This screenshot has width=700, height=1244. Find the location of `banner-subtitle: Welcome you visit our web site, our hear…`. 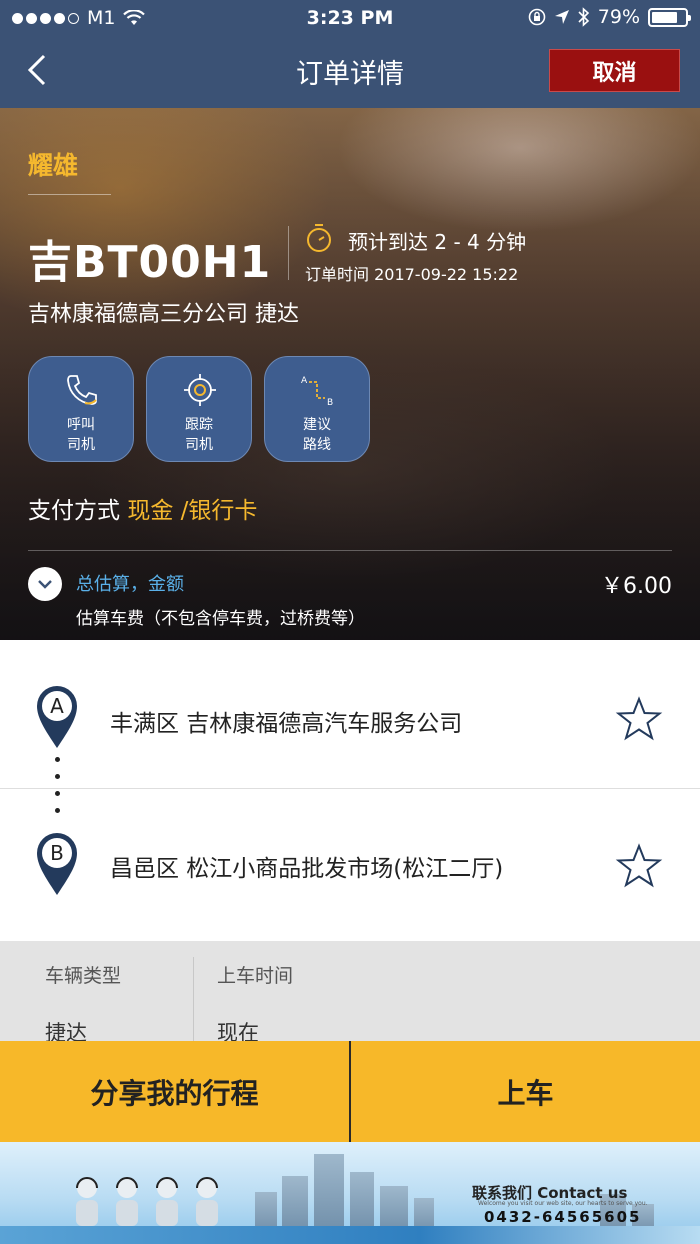

banner-subtitle: Welcome you visit our web site, our hear… is located at coordinates (563, 1203).